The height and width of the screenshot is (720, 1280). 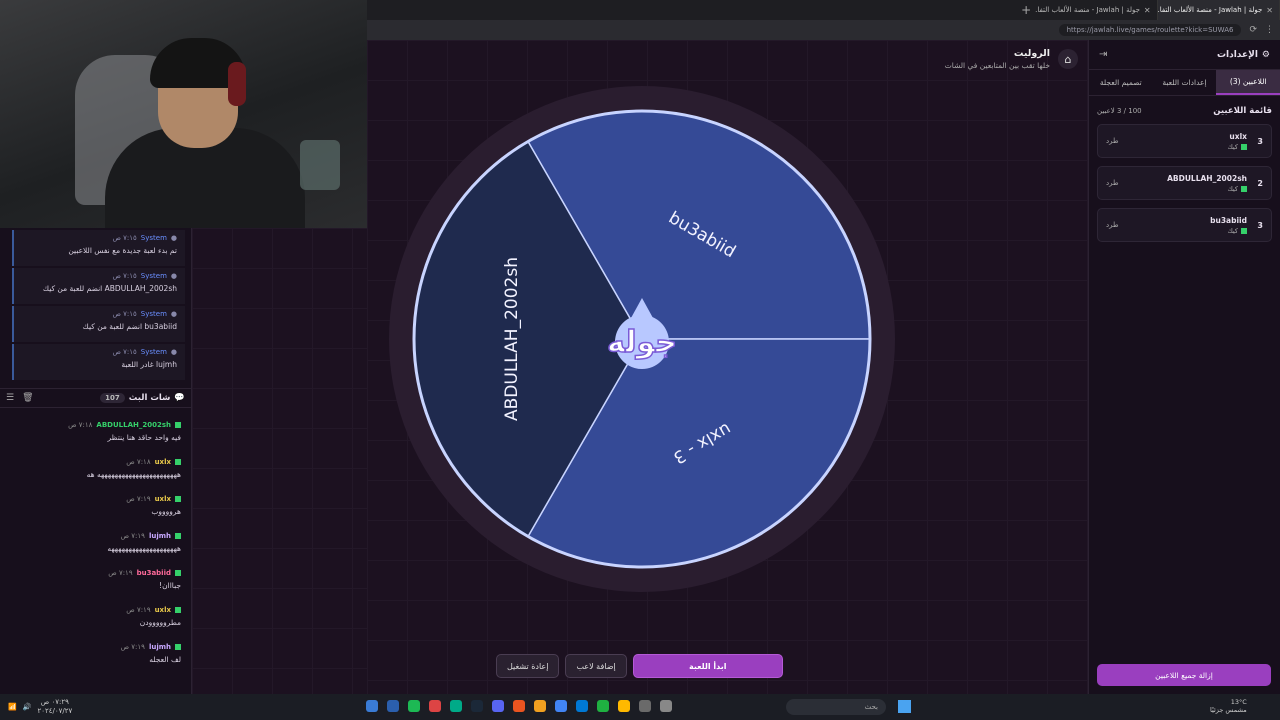 What do you see at coordinates (603, 706) in the screenshot?
I see `xbox-icon` at bounding box center [603, 706].